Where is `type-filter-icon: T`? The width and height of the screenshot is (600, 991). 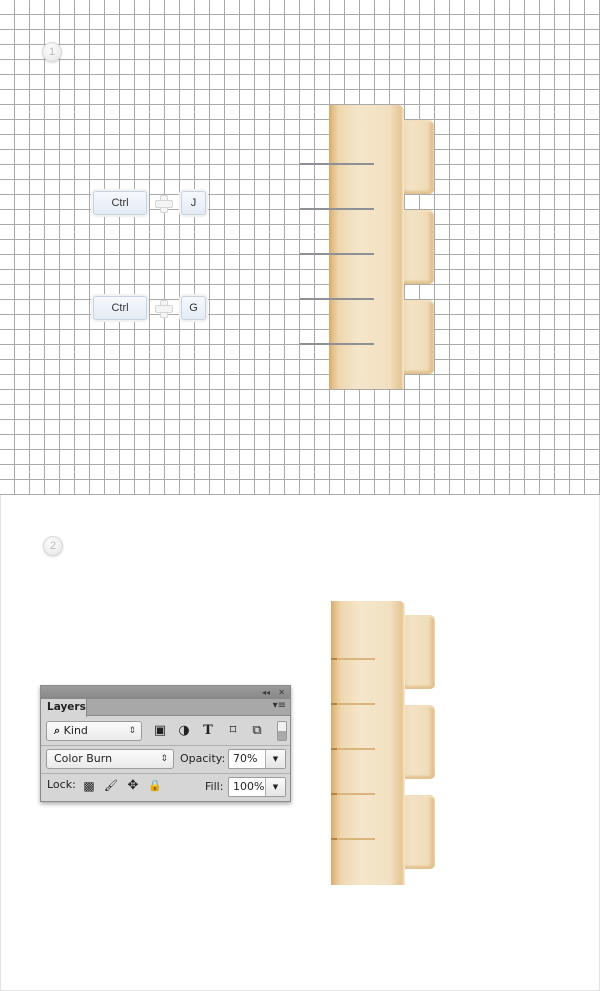 type-filter-icon: T is located at coordinates (208, 731).